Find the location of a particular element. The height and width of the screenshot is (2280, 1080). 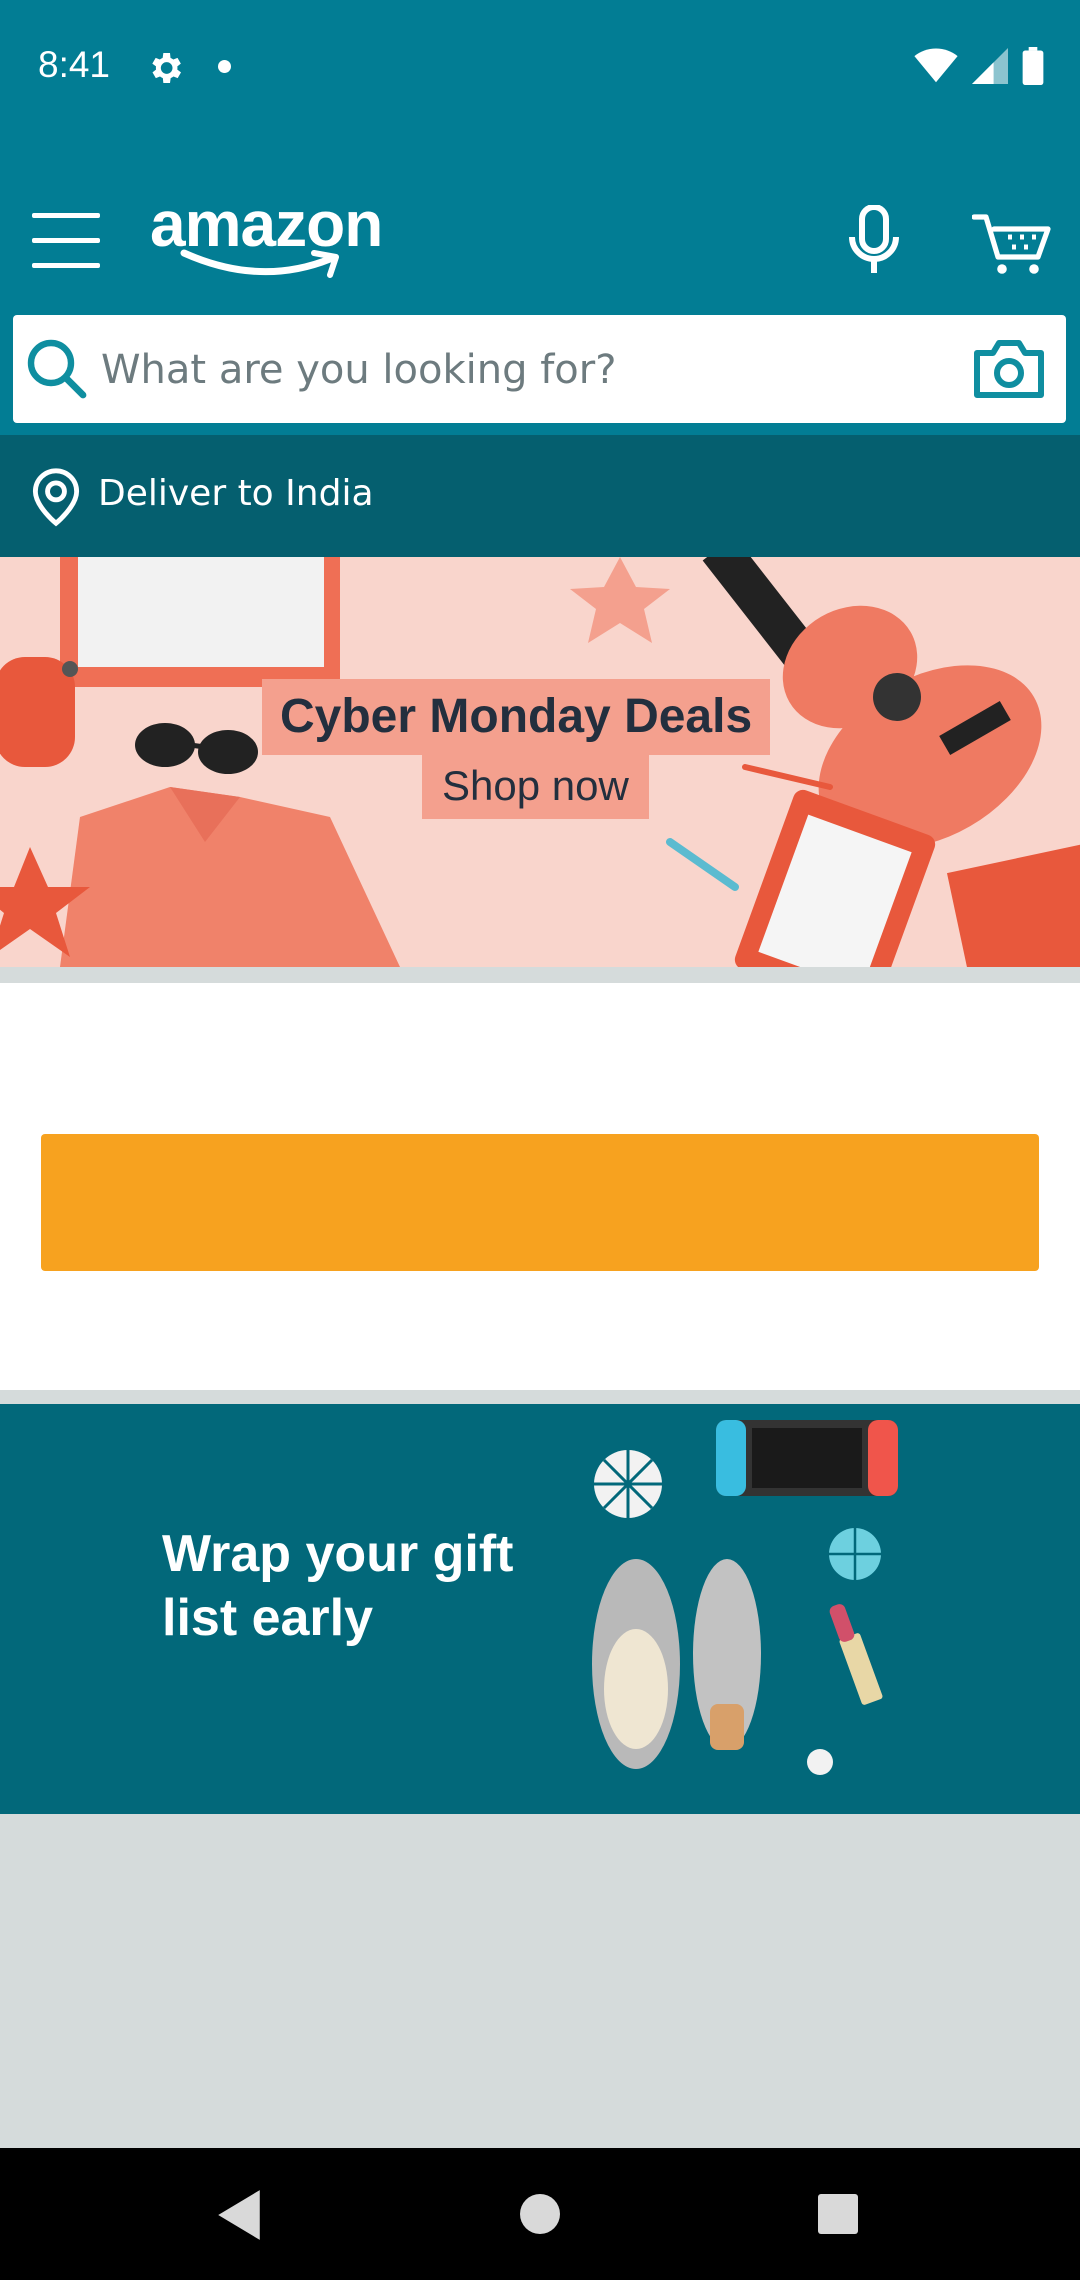

home-icon is located at coordinates (540, 2214).